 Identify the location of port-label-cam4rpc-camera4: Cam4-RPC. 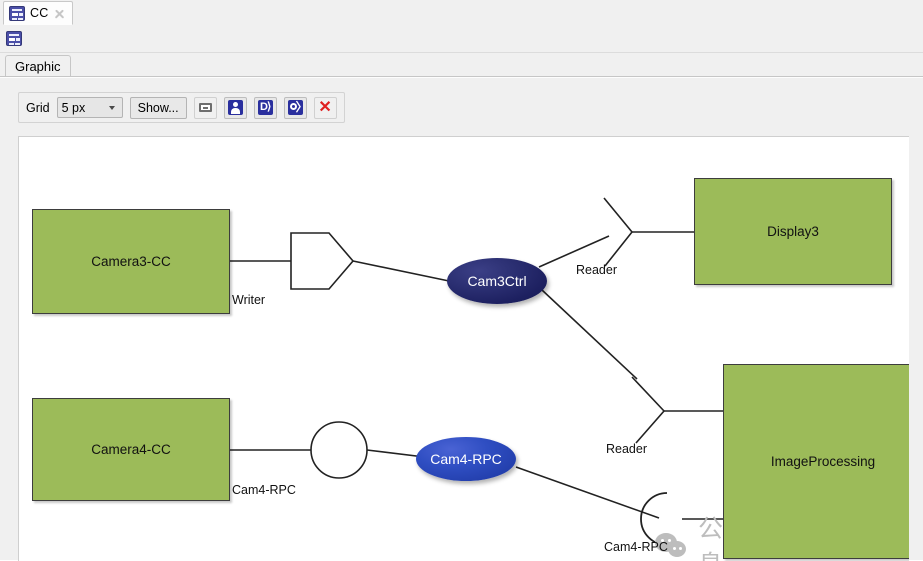
(264, 490).